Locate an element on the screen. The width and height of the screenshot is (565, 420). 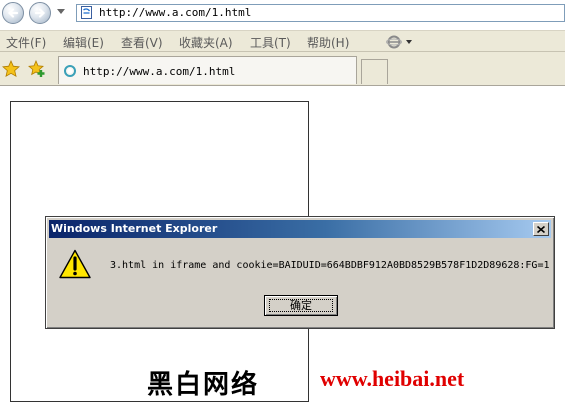
address-field: http://www.a.com/1.html is located at coordinates (320, 13).